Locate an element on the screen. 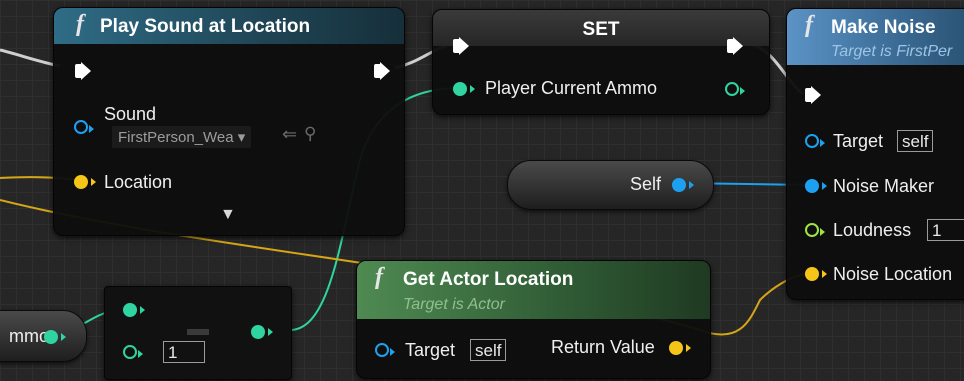 The width and height of the screenshot is (964, 381). node-title: SET is located at coordinates (601, 29).